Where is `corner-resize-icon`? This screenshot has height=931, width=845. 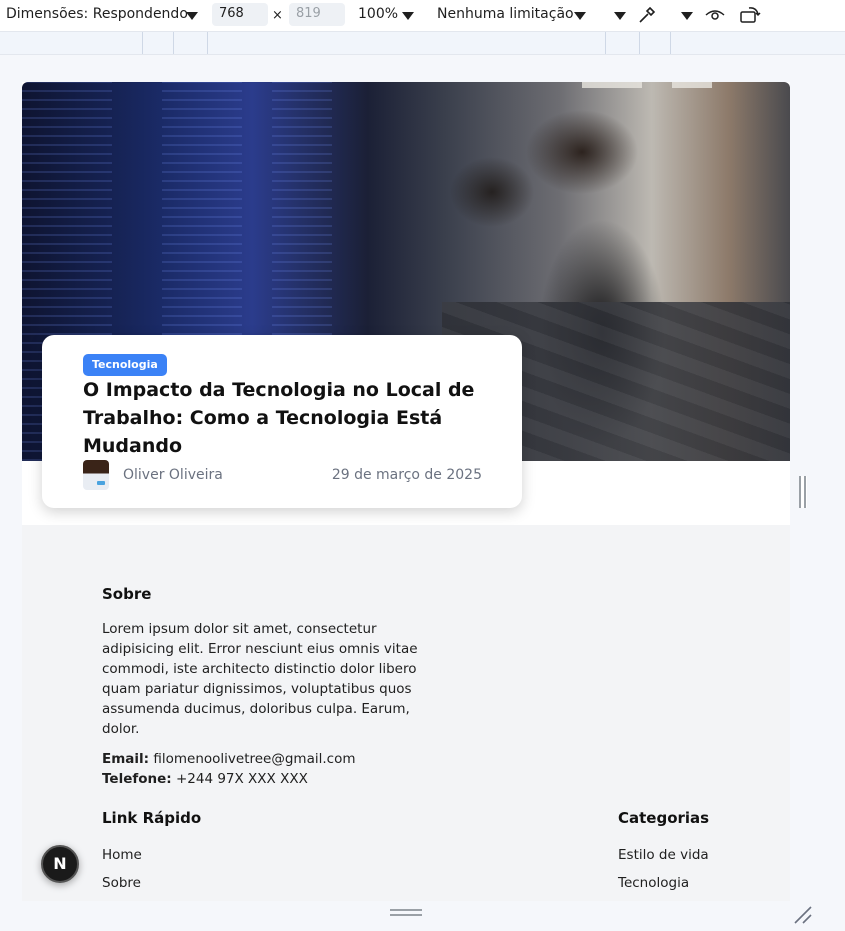 corner-resize-icon is located at coordinates (803, 915).